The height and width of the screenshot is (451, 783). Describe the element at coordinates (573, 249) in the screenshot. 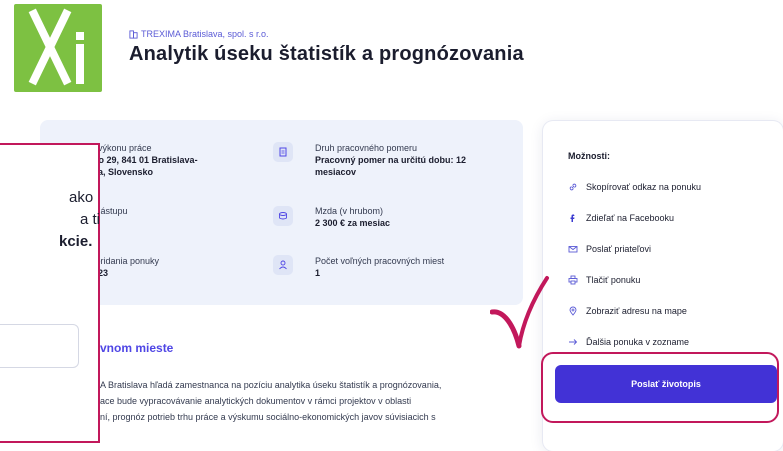

I see `mail-icon` at that location.